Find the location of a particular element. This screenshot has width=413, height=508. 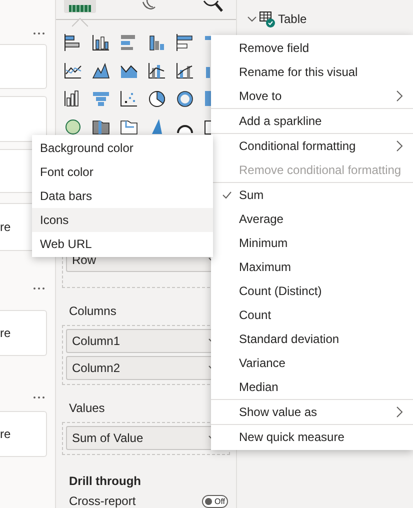

menu-item: Move to is located at coordinates (312, 96).